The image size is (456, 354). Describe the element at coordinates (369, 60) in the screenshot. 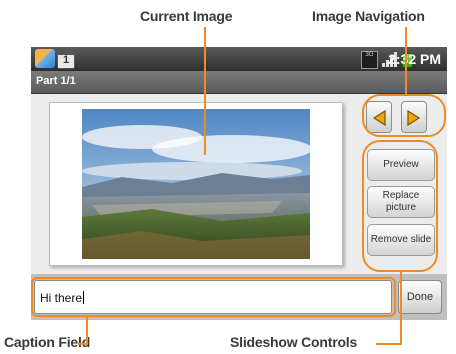

I see `network-3g-icon: 3G` at that location.